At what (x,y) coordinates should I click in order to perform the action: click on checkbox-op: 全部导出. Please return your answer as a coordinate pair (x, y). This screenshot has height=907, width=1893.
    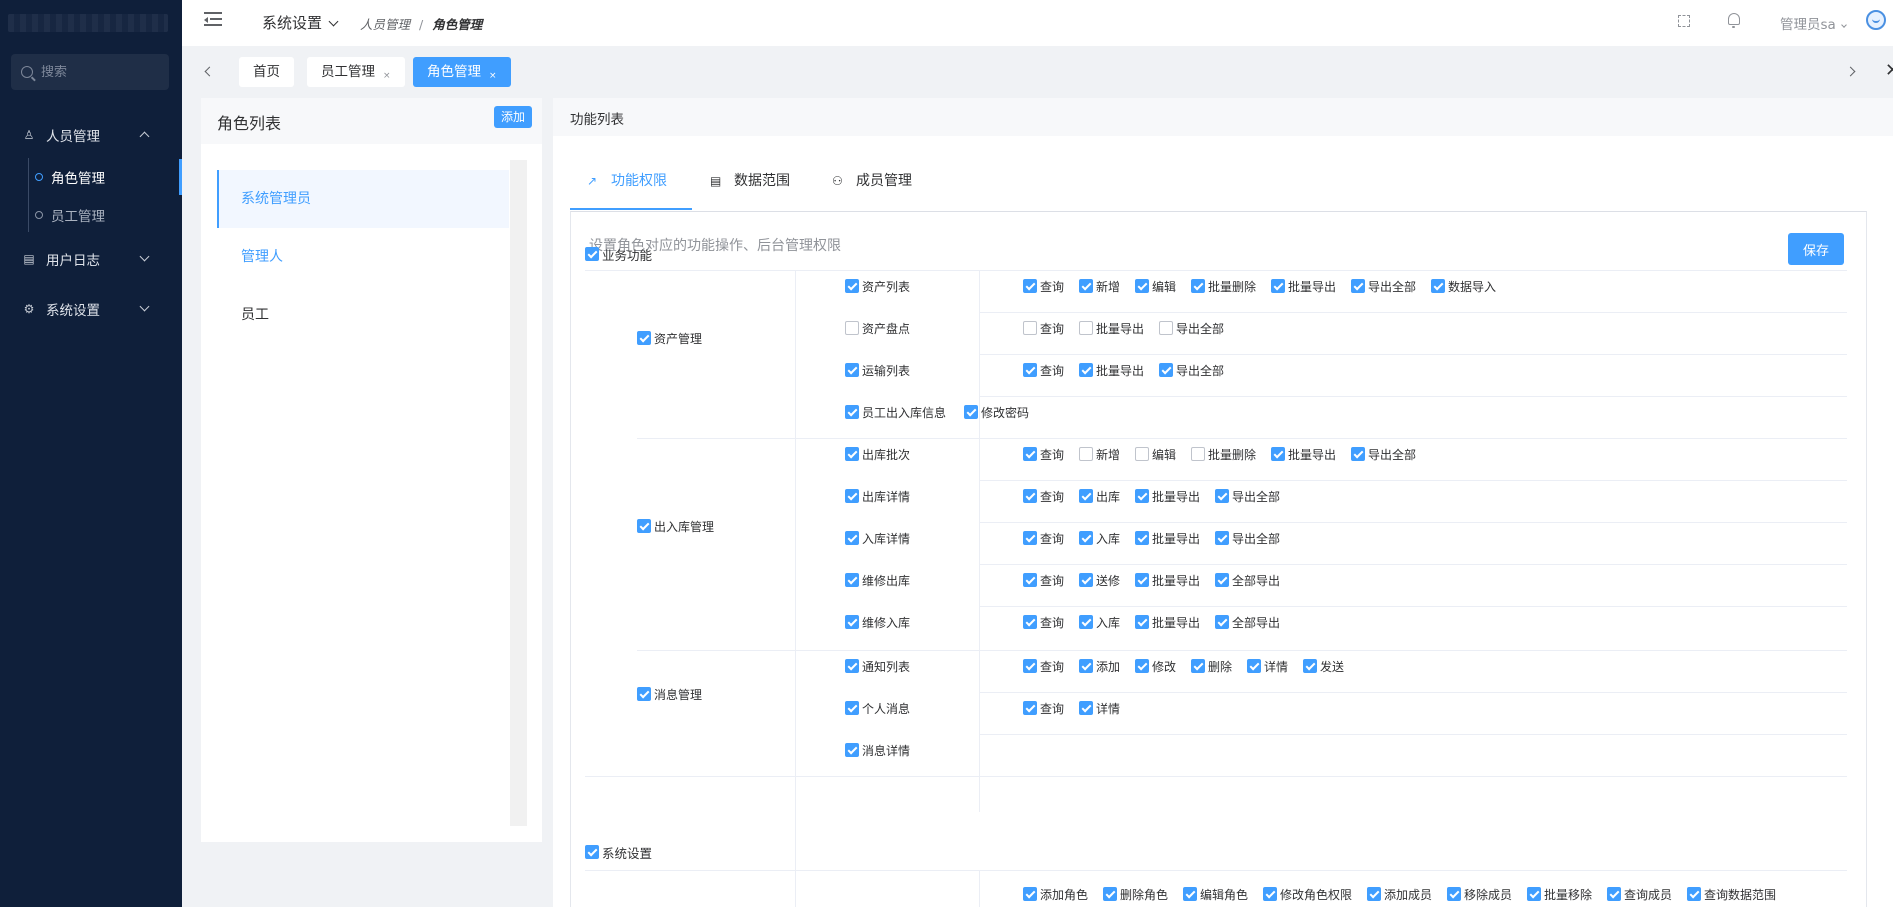
    Looking at the image, I should click on (1247, 580).